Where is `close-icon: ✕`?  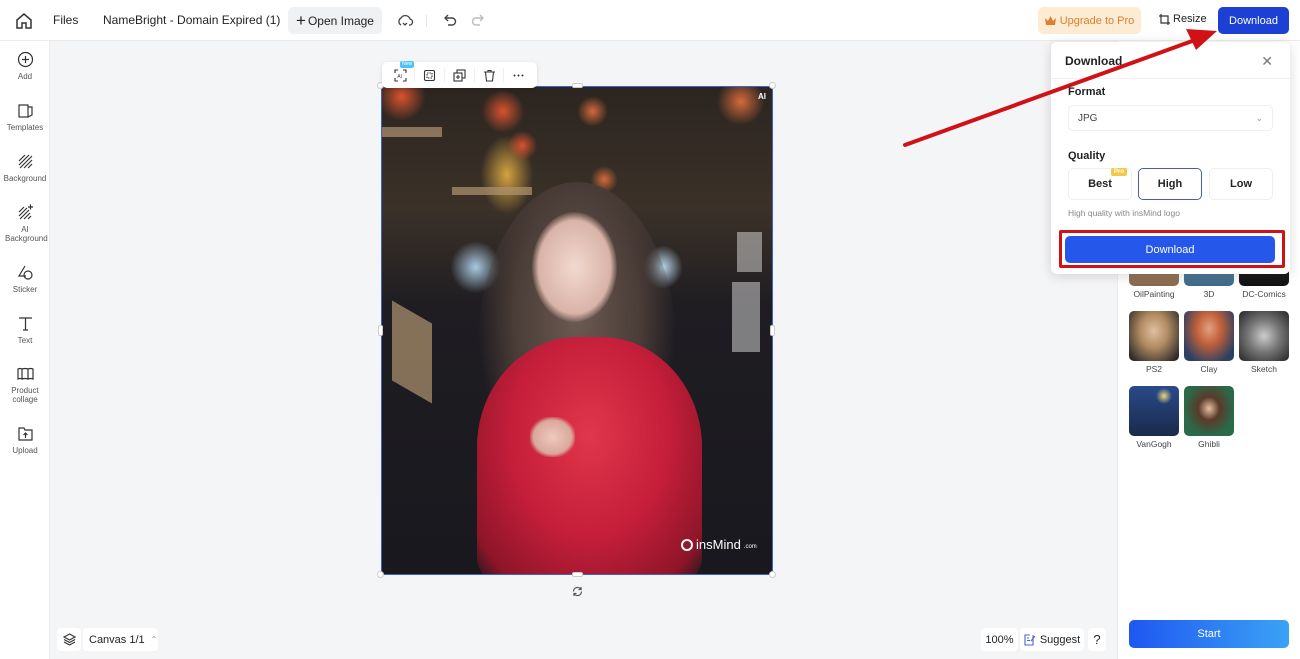
close-icon: ✕ is located at coordinates (1267, 61).